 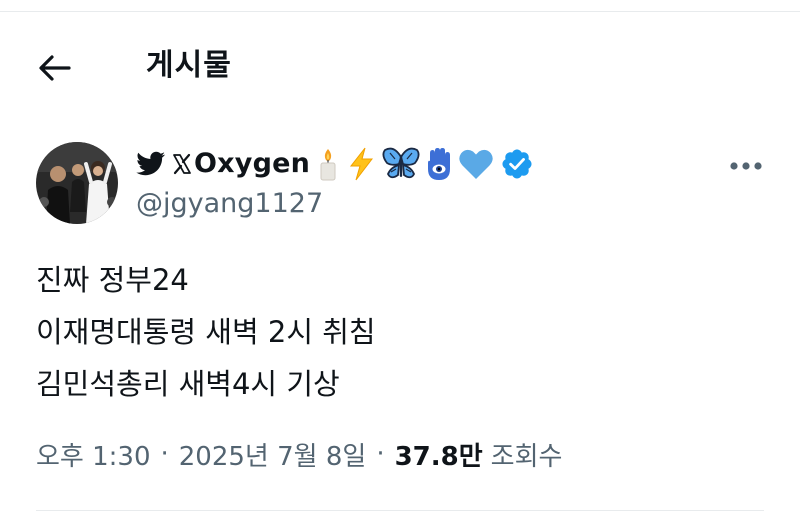 I want to click on post-meta: 오후 1:30 · 2025년 7월 8일 · 37.8만 조회수, so click(x=299, y=454).